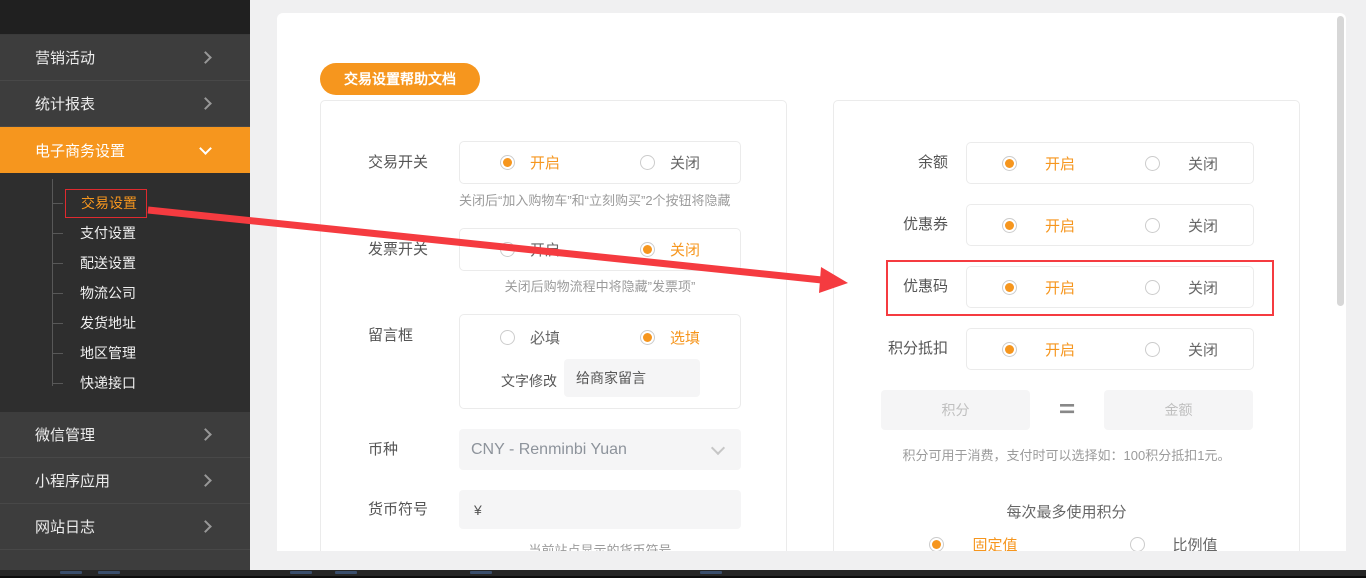 This screenshot has height=578, width=1366. I want to click on sidebar-item-marketing: 营销活动, so click(125, 58).